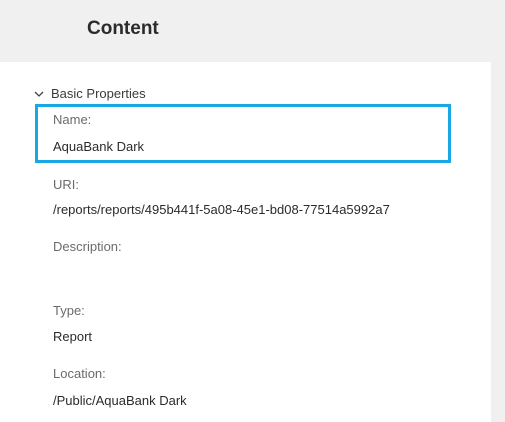 This screenshot has height=422, width=505. Describe the element at coordinates (79, 373) in the screenshot. I see `location-label: Location:` at that location.